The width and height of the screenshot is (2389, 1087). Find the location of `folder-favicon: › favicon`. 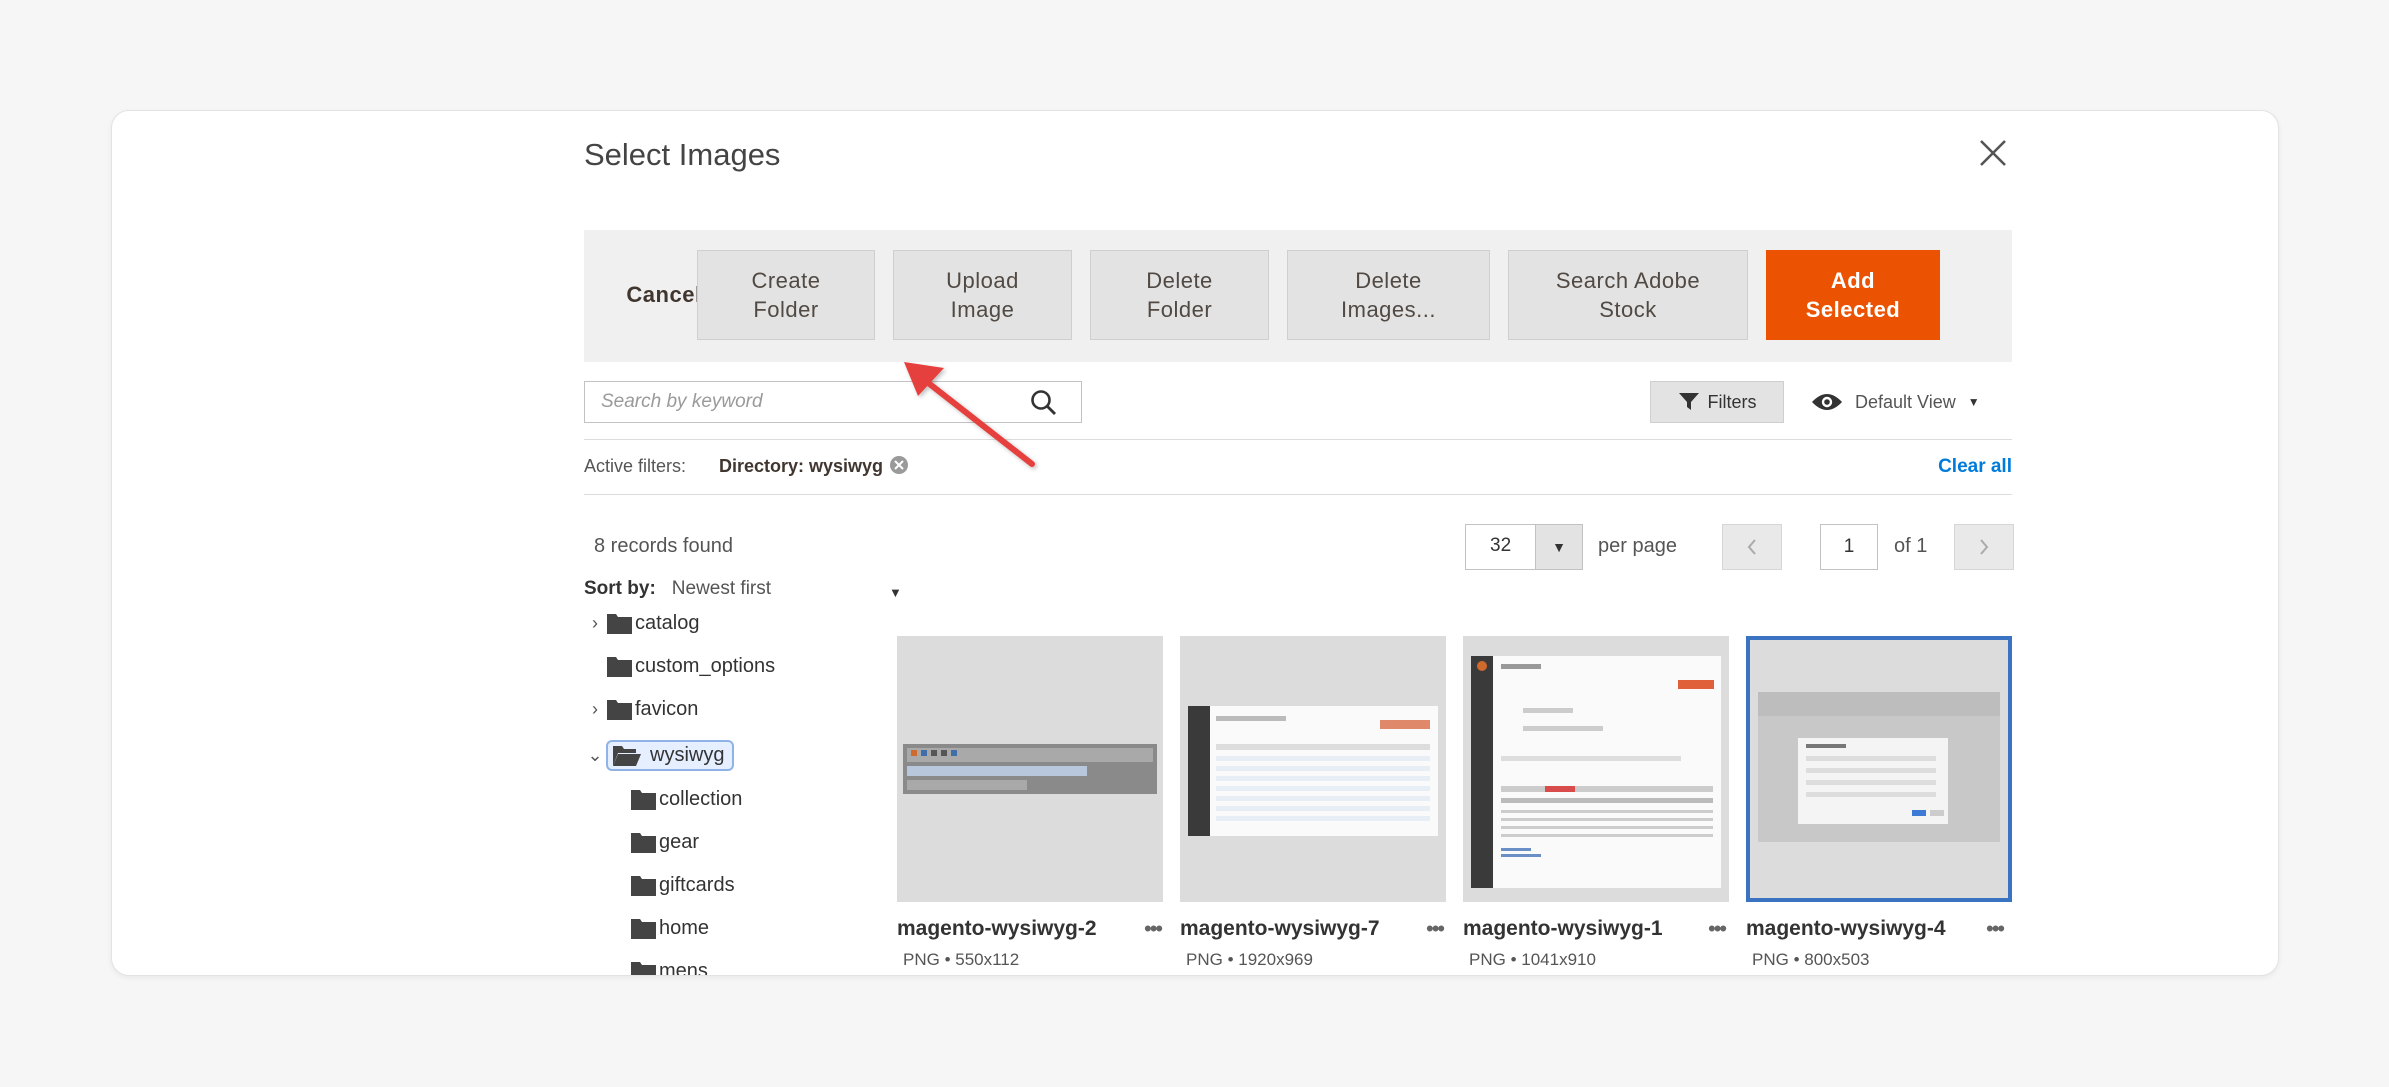

folder-favicon: › favicon is located at coordinates (641, 709).